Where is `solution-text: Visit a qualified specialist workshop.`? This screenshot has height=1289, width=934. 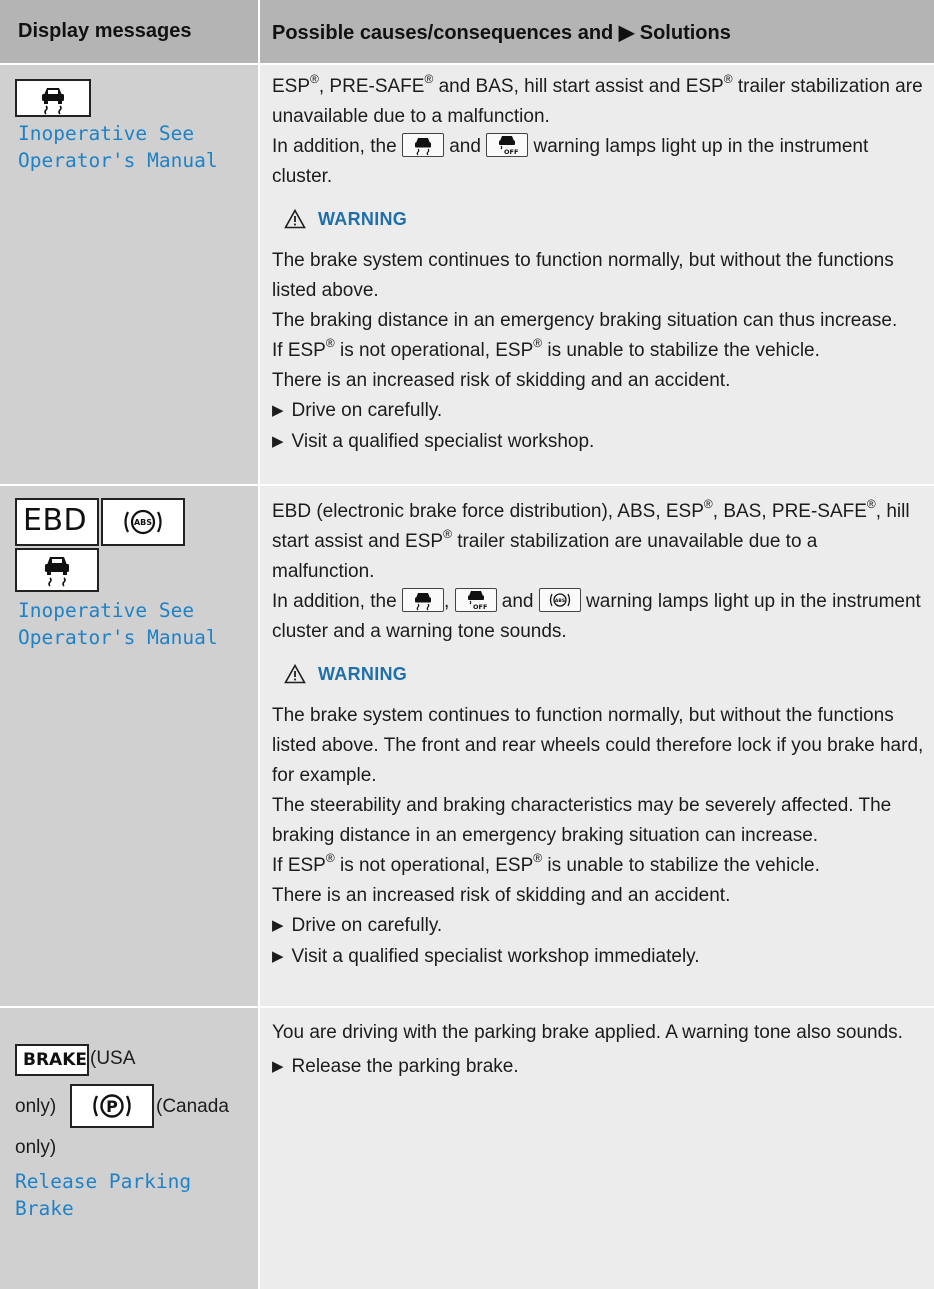 solution-text: Visit a qualified specialist workshop. is located at coordinates (443, 441).